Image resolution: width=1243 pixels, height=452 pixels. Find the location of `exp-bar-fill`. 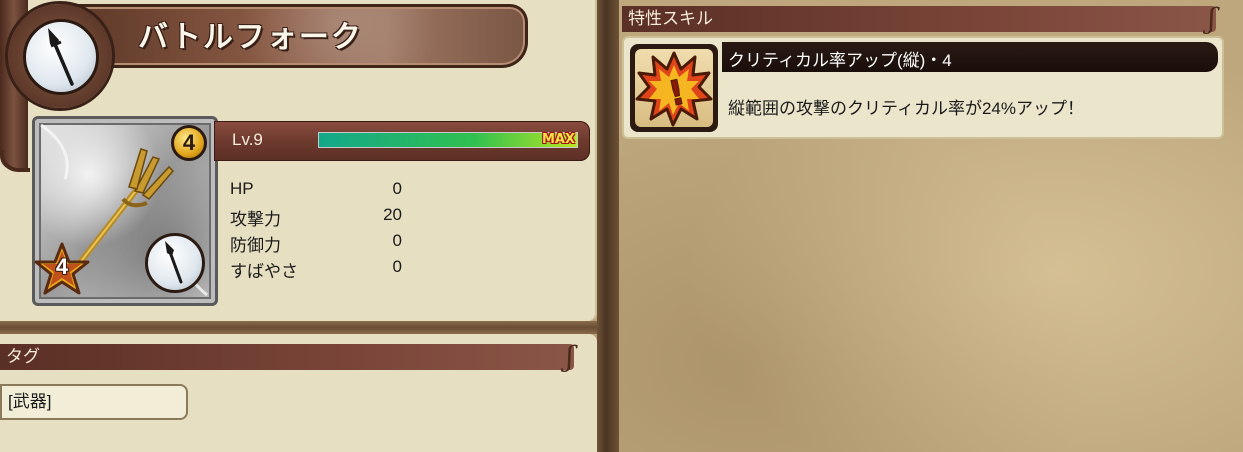

exp-bar-fill is located at coordinates (448, 140).